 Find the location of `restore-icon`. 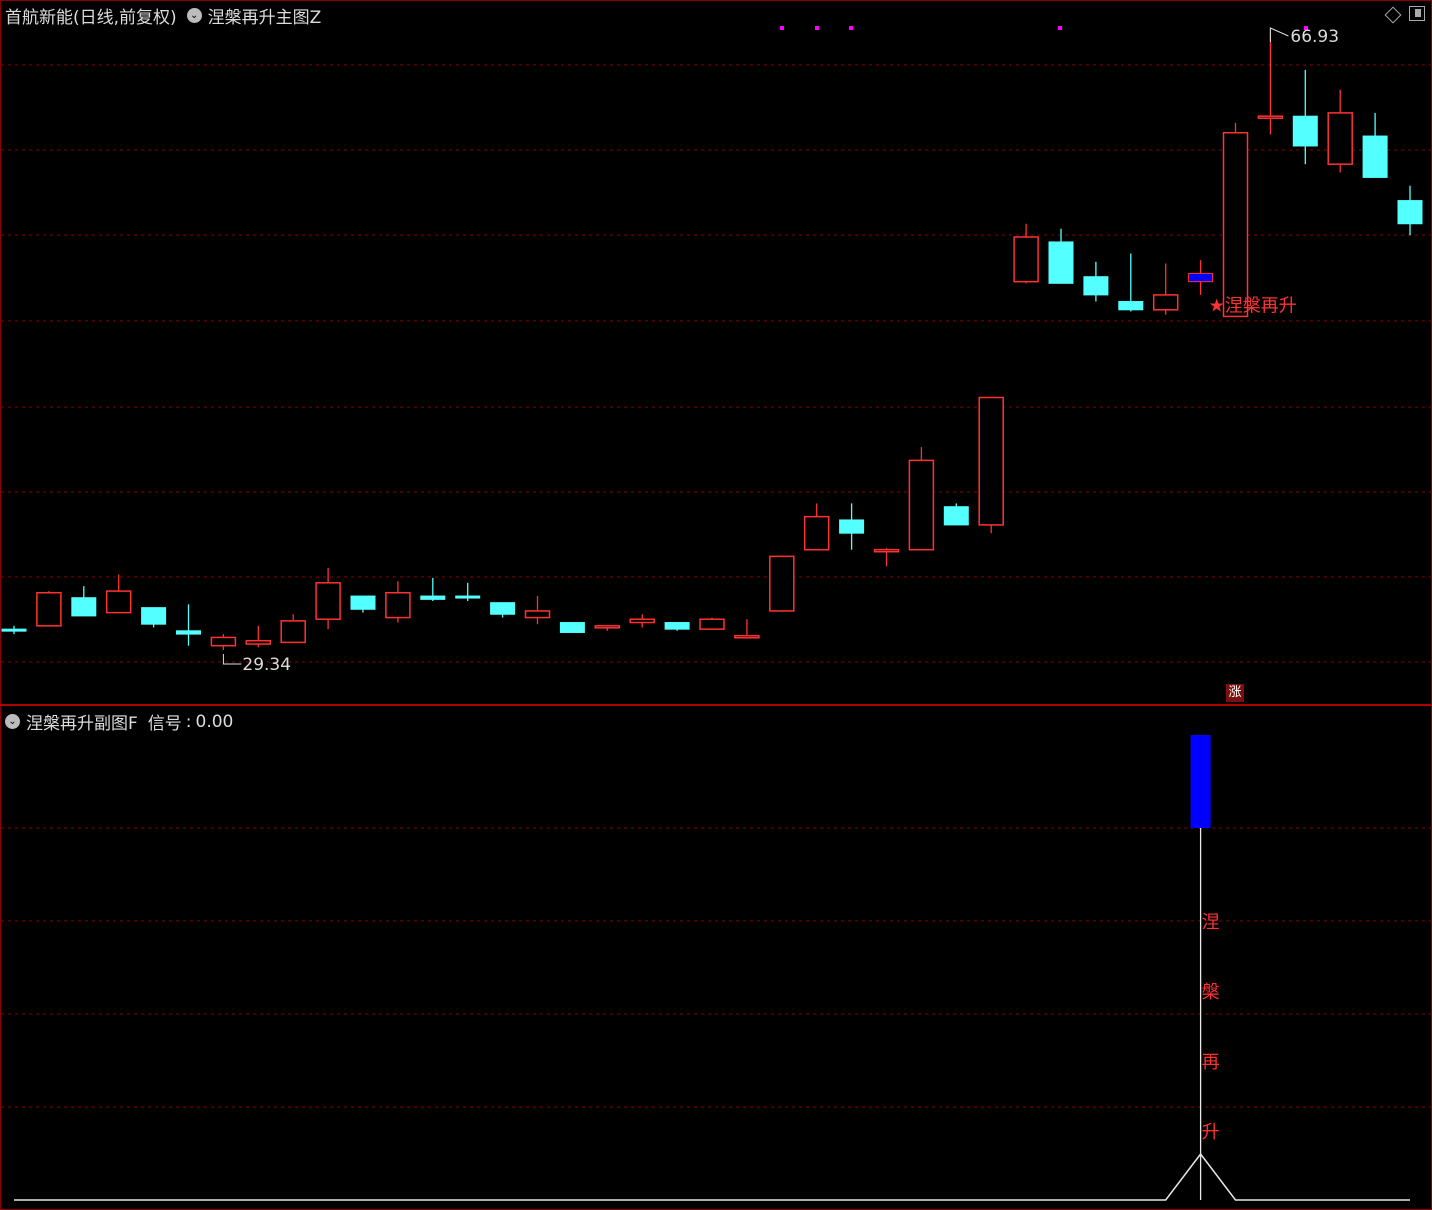

restore-icon is located at coordinates (1417, 13).